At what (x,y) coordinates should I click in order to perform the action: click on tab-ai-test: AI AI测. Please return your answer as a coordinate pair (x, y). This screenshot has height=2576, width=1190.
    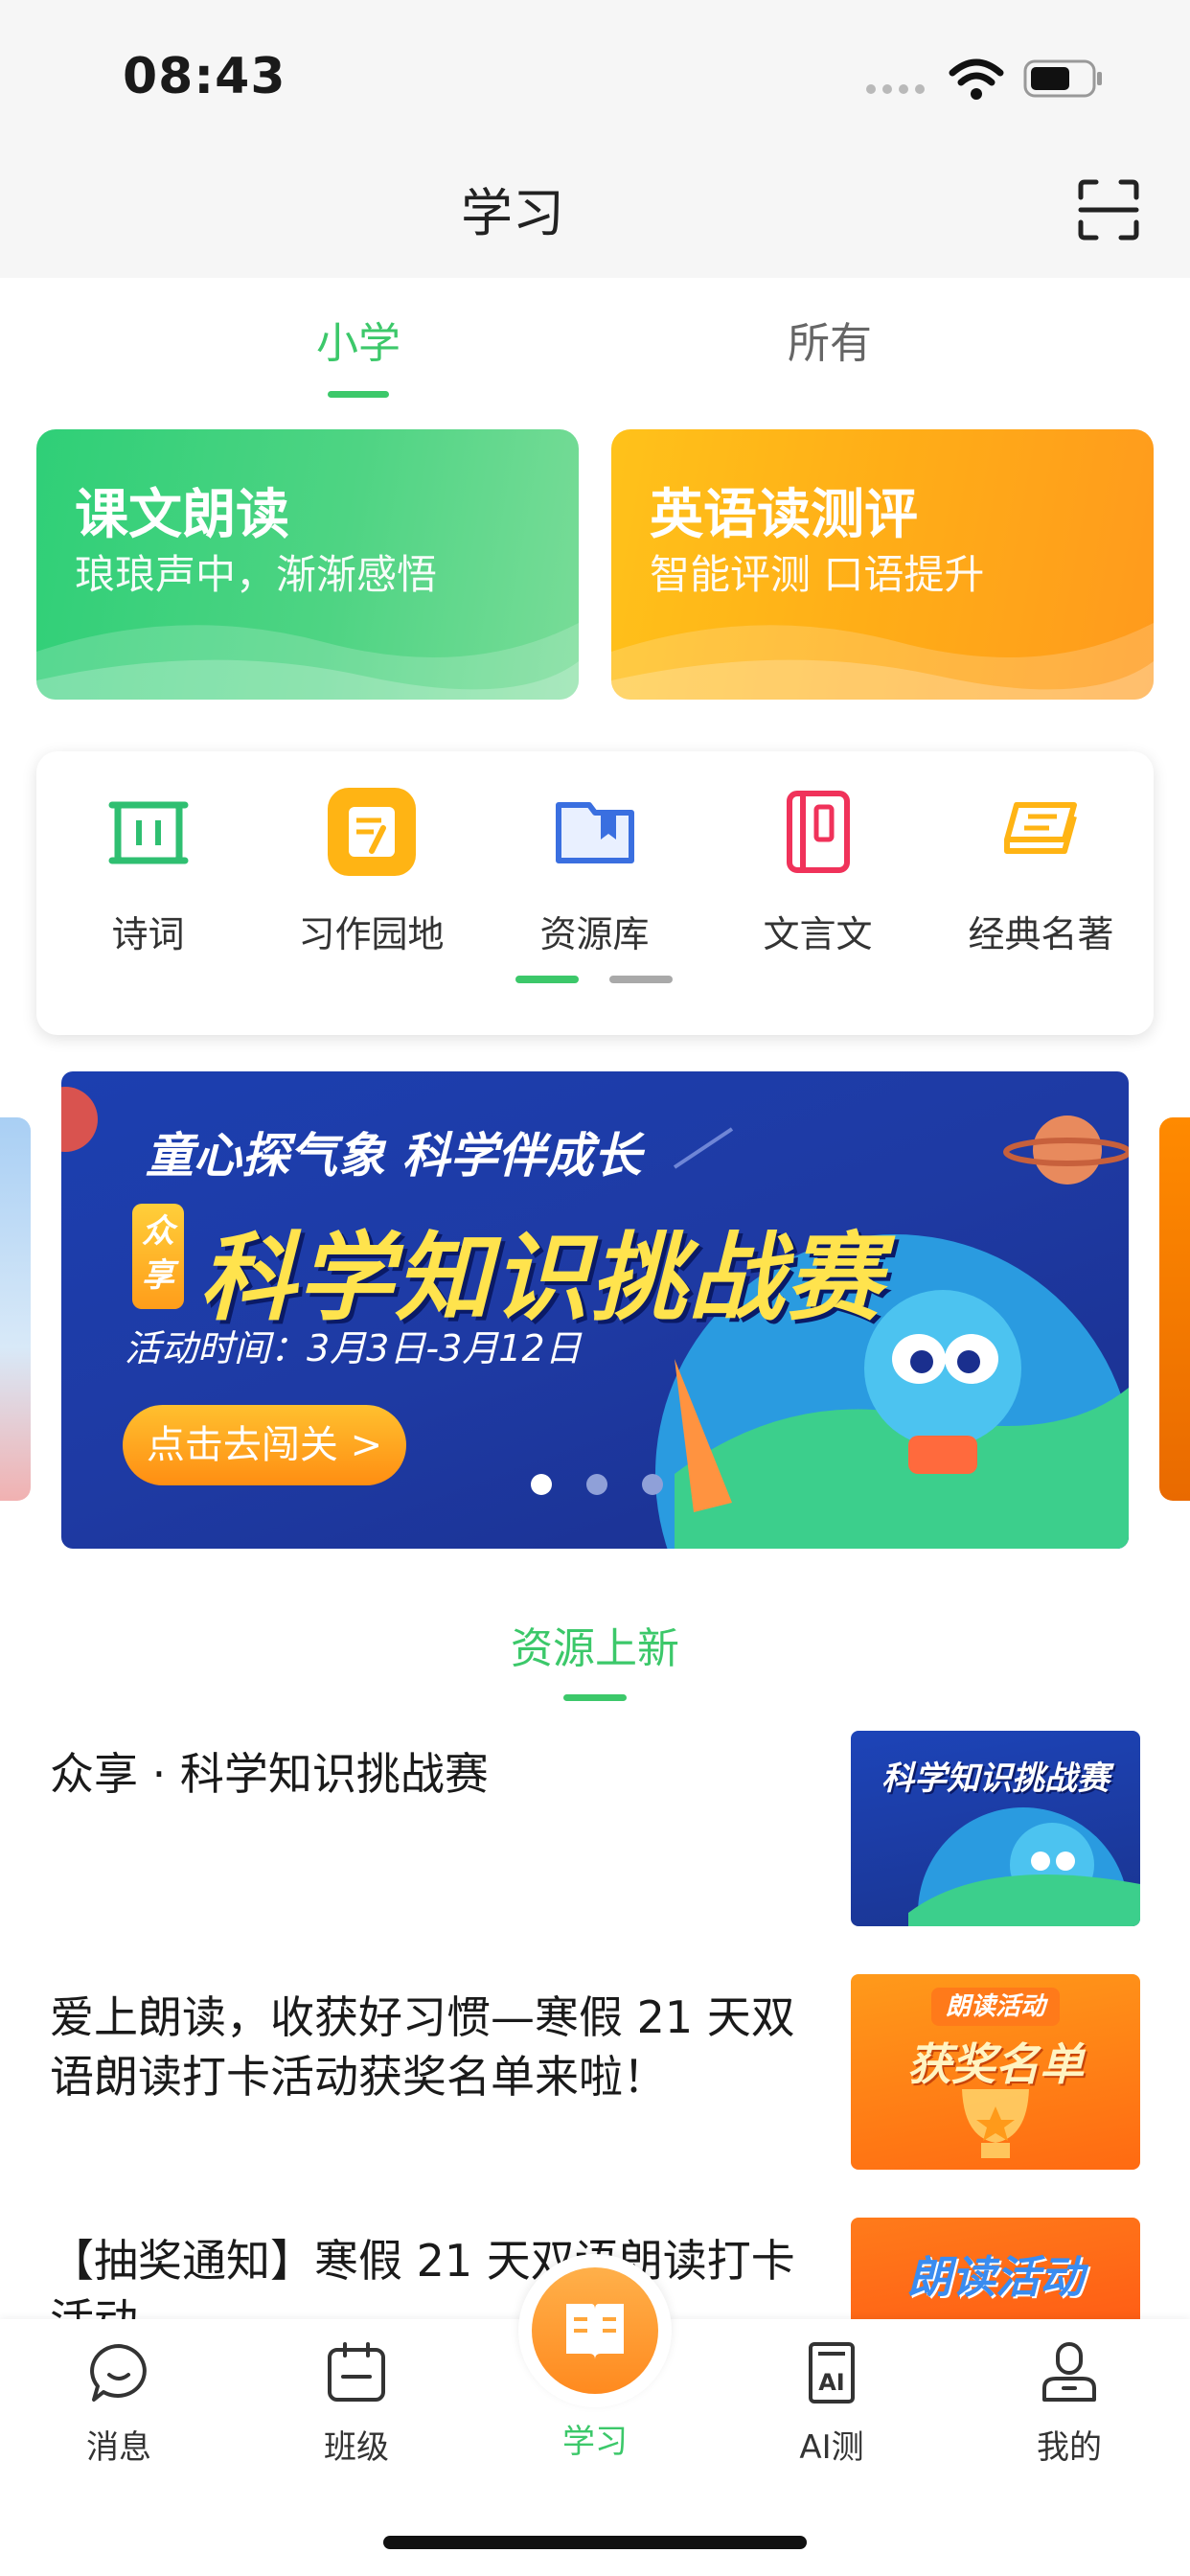
    Looking at the image, I should click on (832, 2403).